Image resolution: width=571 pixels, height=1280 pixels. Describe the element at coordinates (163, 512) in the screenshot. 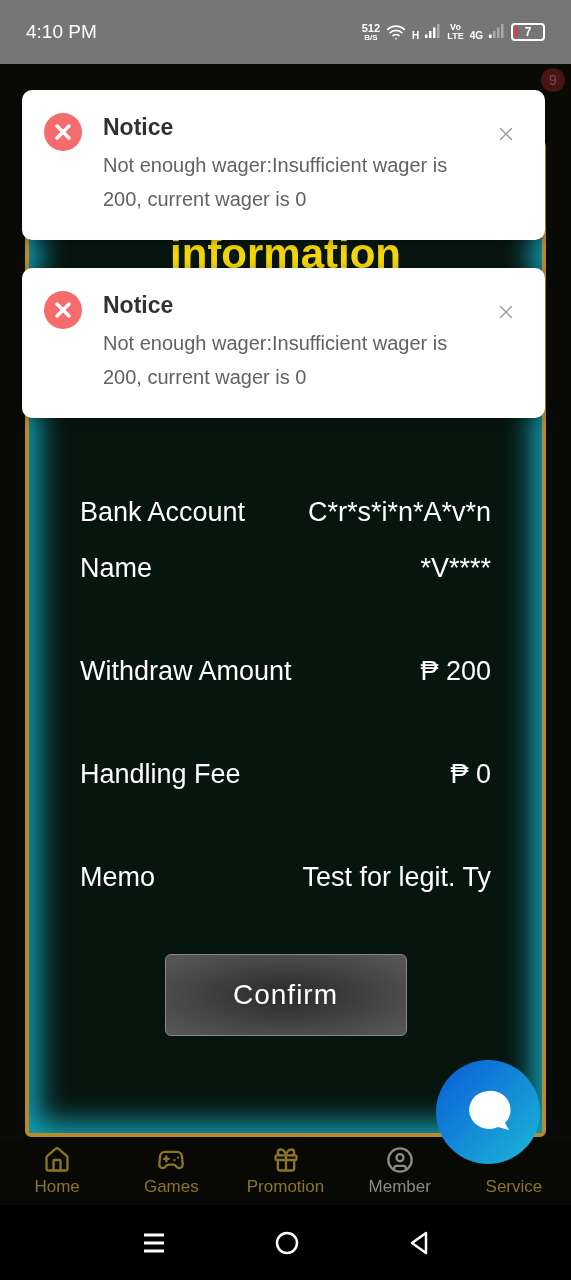

I see `field-label: Bank Account` at that location.